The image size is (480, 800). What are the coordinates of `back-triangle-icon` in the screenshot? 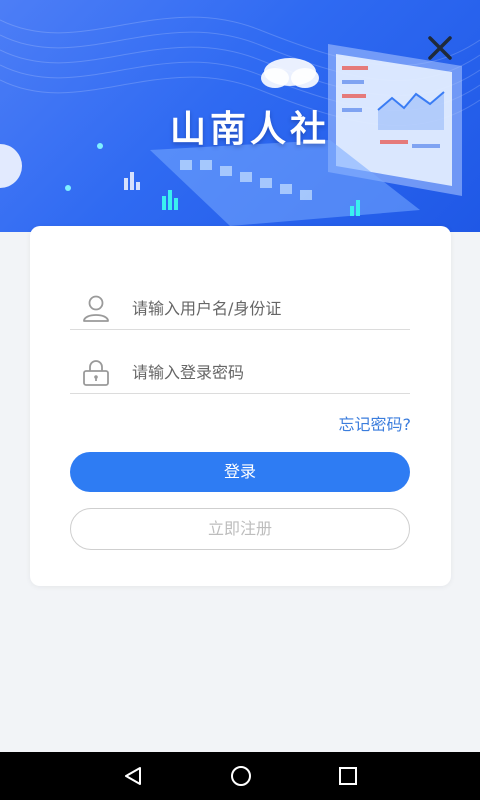 It's located at (133, 776).